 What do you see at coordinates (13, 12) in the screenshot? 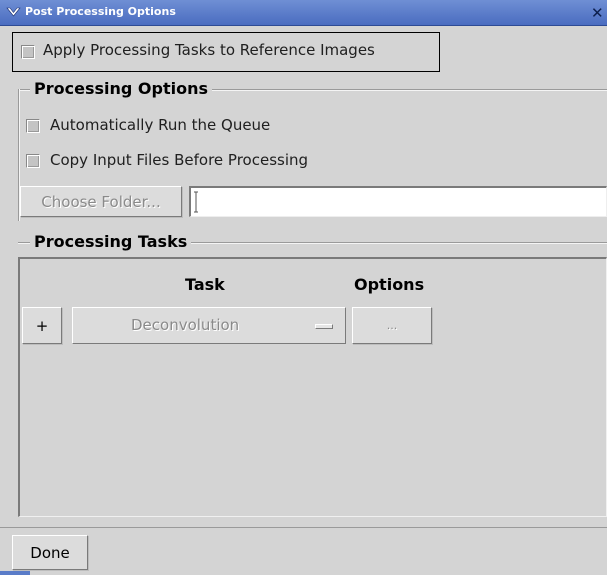
I see `chevron-down-icon` at bounding box center [13, 12].